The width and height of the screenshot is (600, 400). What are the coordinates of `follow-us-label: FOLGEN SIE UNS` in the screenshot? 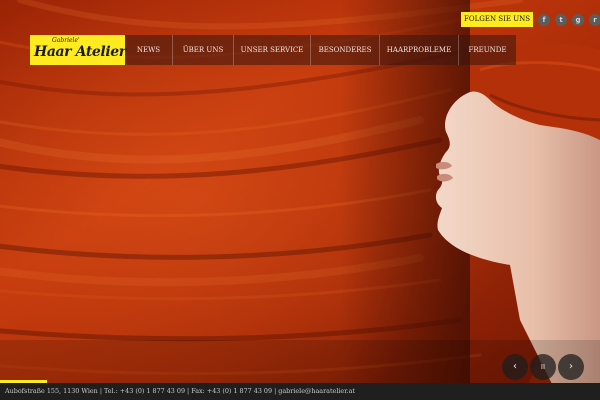 It's located at (497, 19).